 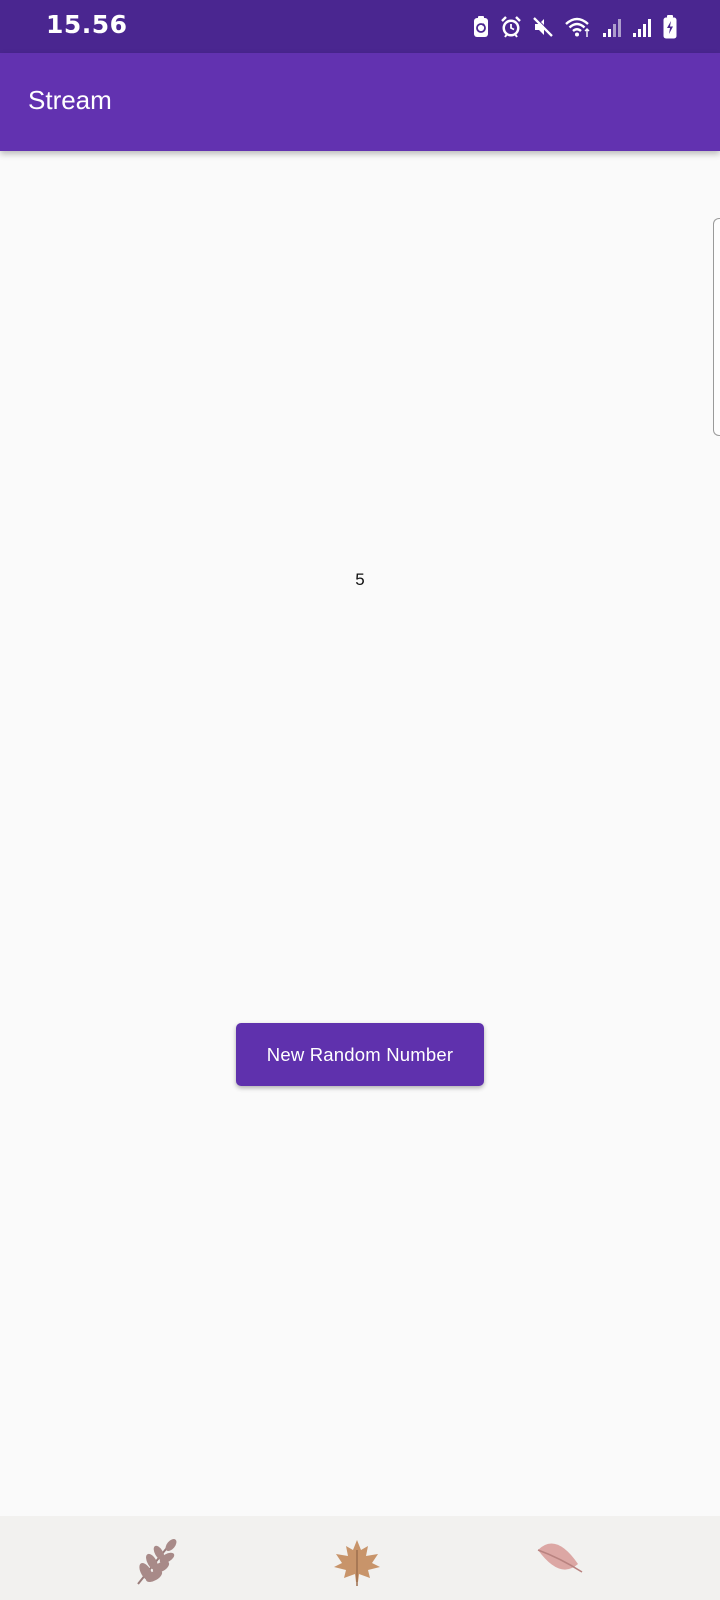 What do you see at coordinates (511, 27) in the screenshot?
I see `alarm-icon` at bounding box center [511, 27].